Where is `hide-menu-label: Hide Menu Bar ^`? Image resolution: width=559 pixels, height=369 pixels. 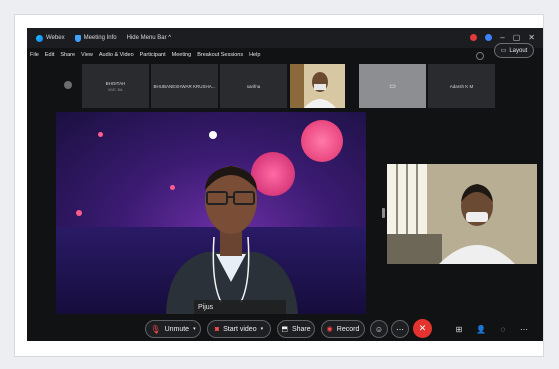 hide-menu-label: Hide Menu Bar ^ is located at coordinates (149, 38).